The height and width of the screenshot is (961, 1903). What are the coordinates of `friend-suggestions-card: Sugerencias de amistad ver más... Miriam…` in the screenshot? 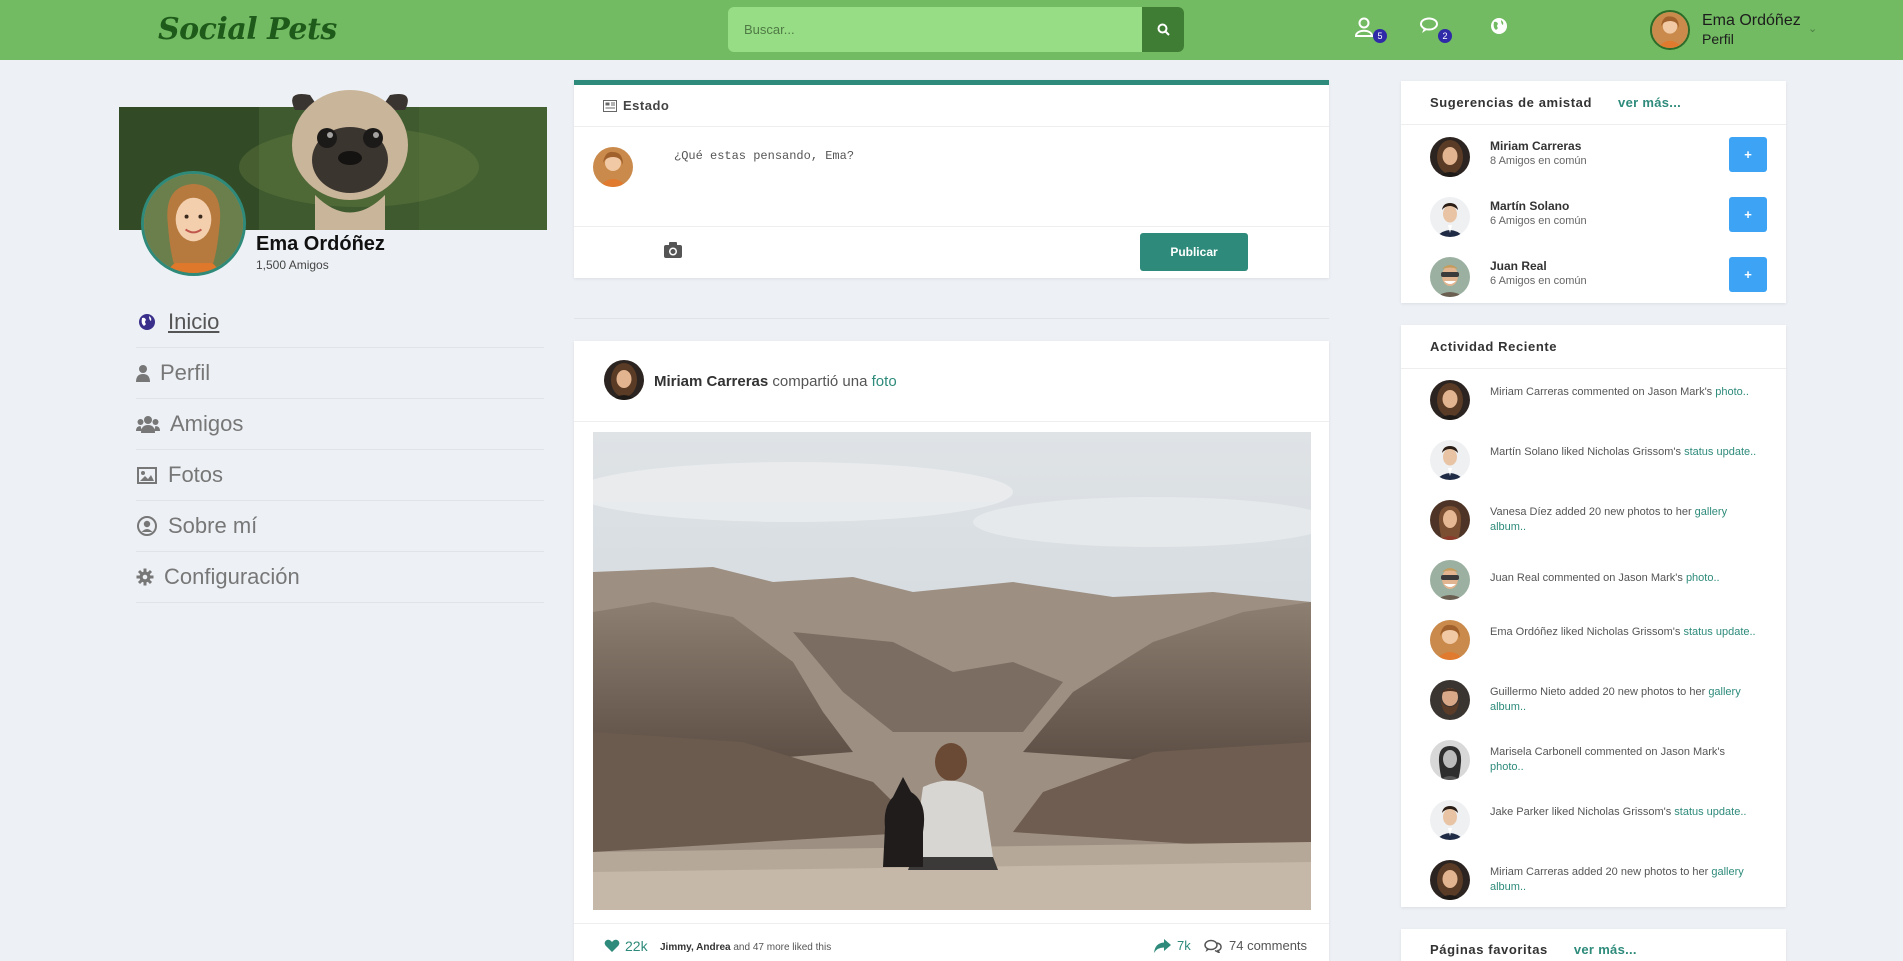 It's located at (1593, 192).